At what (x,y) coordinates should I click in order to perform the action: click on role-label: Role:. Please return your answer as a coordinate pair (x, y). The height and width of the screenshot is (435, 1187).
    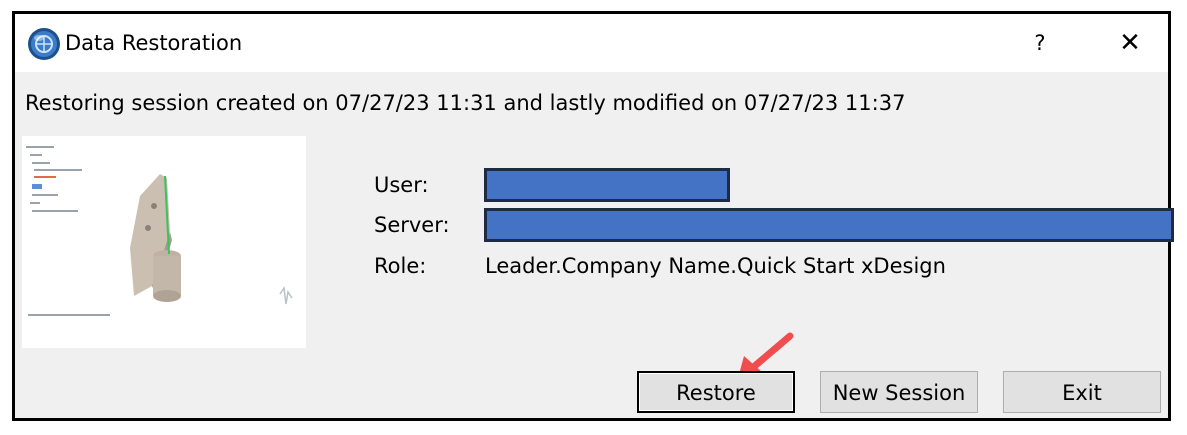
    Looking at the image, I should click on (400, 266).